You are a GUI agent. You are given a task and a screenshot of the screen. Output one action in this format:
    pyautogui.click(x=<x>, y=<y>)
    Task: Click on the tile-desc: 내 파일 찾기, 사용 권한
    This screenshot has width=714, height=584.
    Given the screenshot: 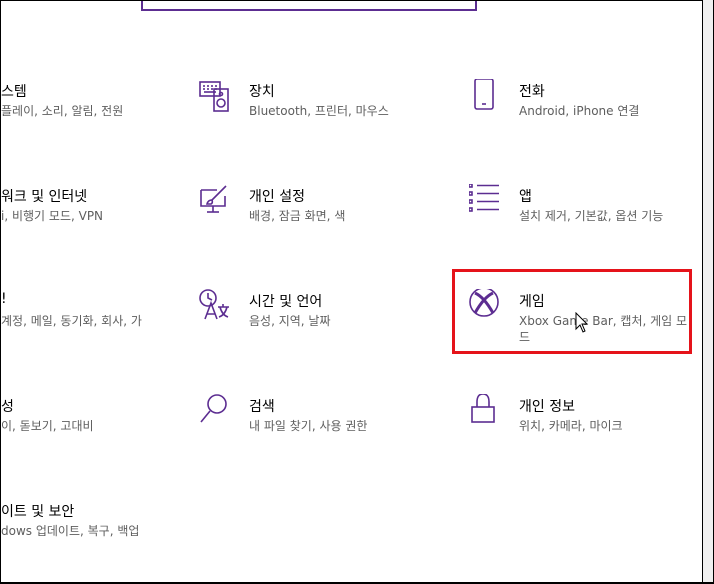 What is the action you would take?
    pyautogui.click(x=308, y=426)
    